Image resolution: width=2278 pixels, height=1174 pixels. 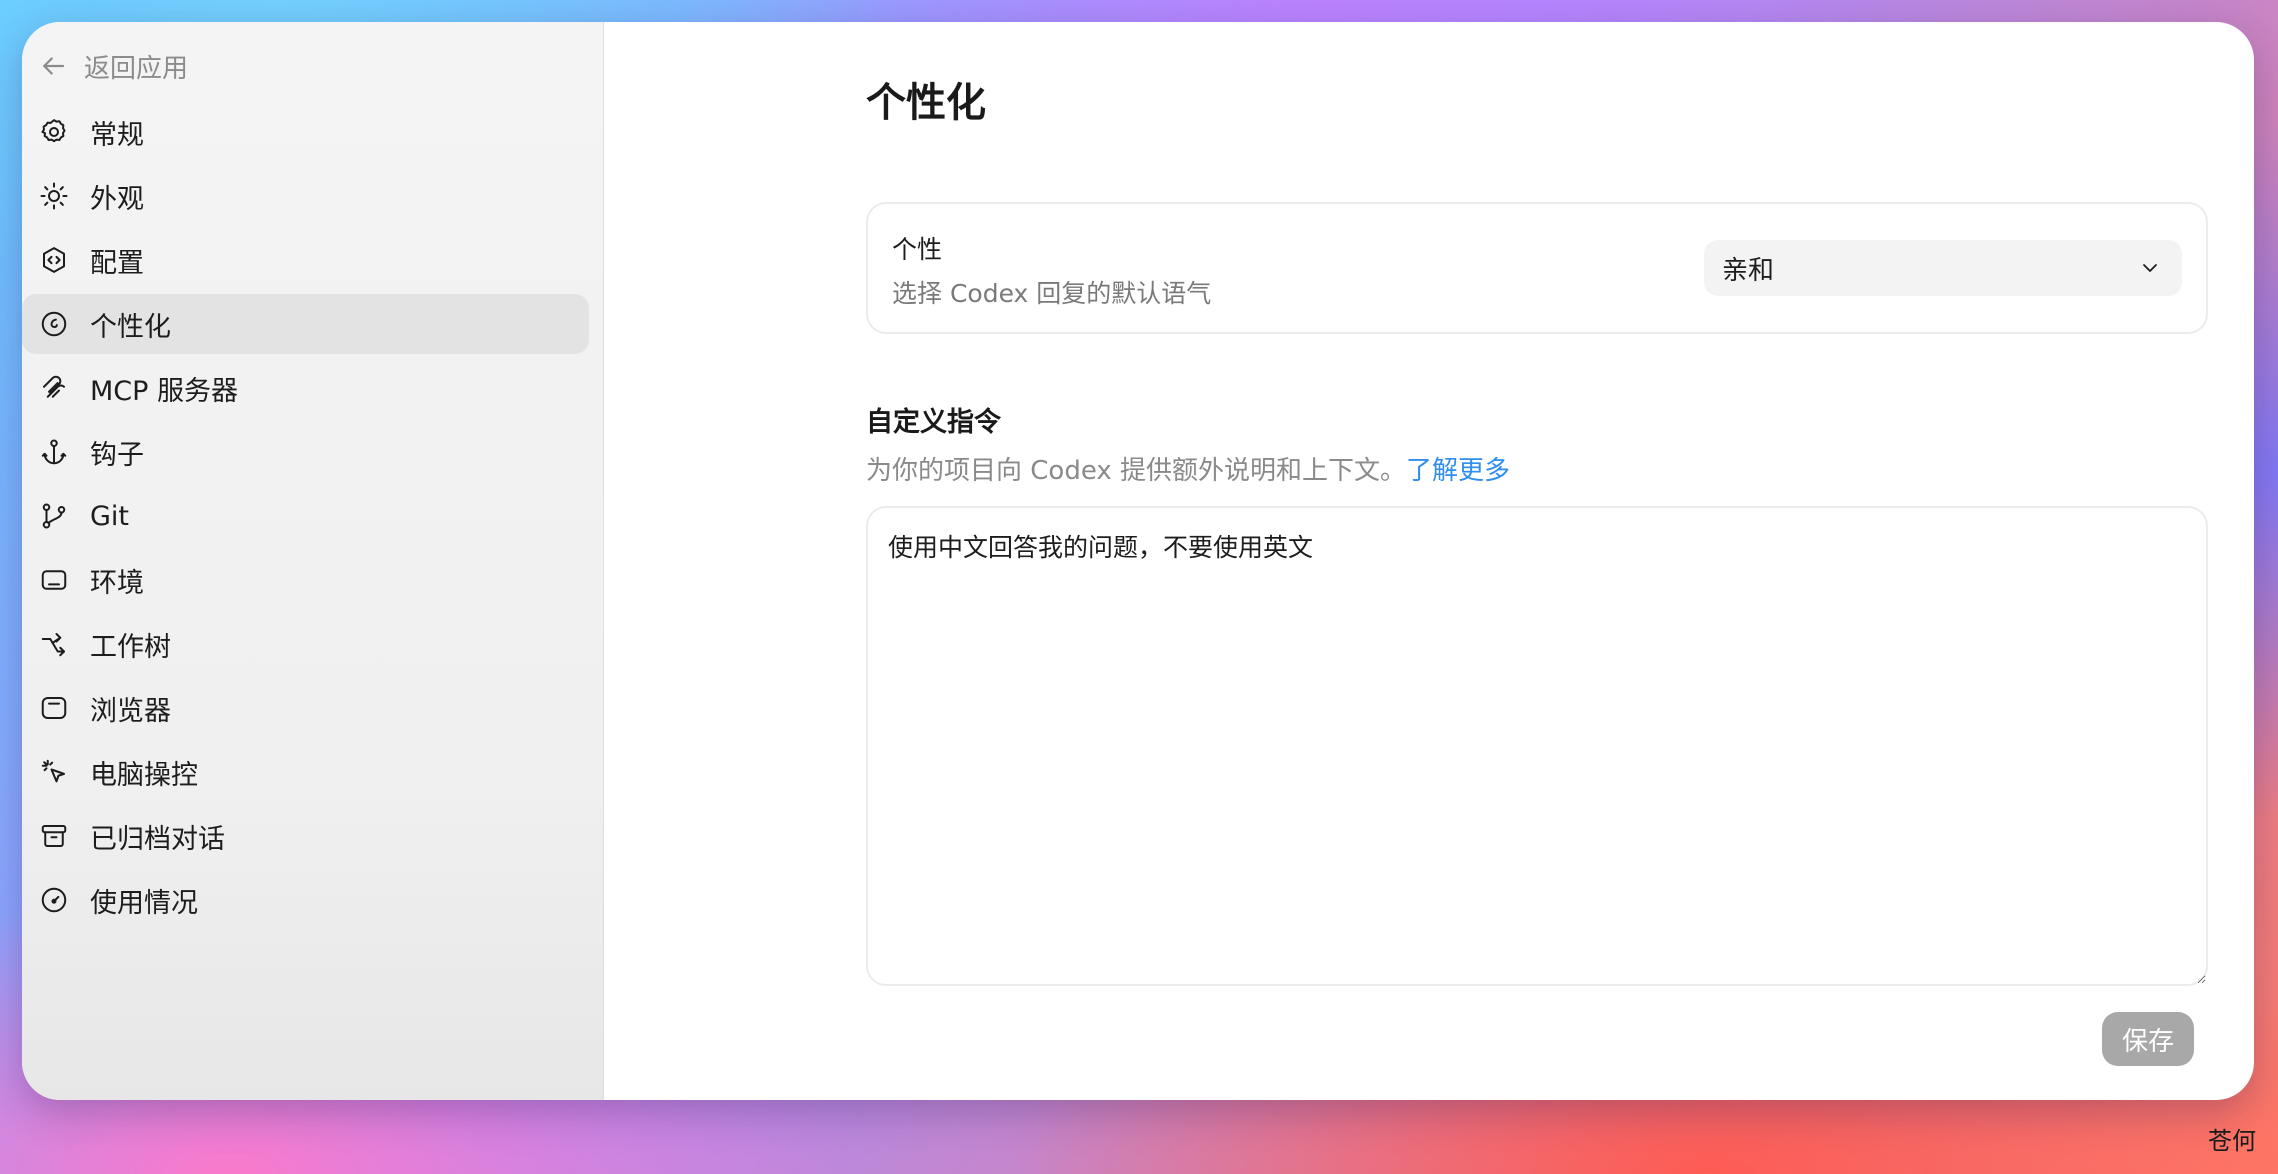 I want to click on anchor-icon, so click(x=54, y=452).